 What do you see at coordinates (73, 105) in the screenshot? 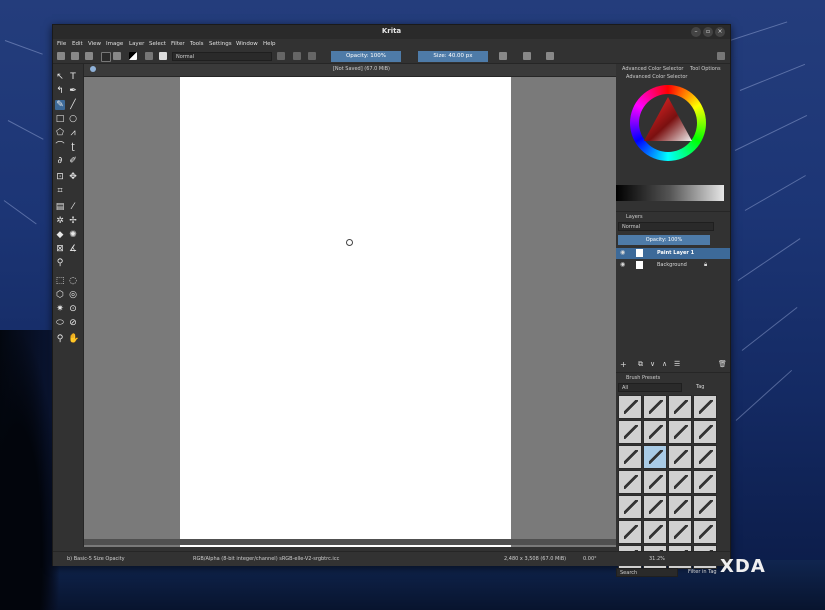
I see `line-tool-icon: ╱` at bounding box center [73, 105].